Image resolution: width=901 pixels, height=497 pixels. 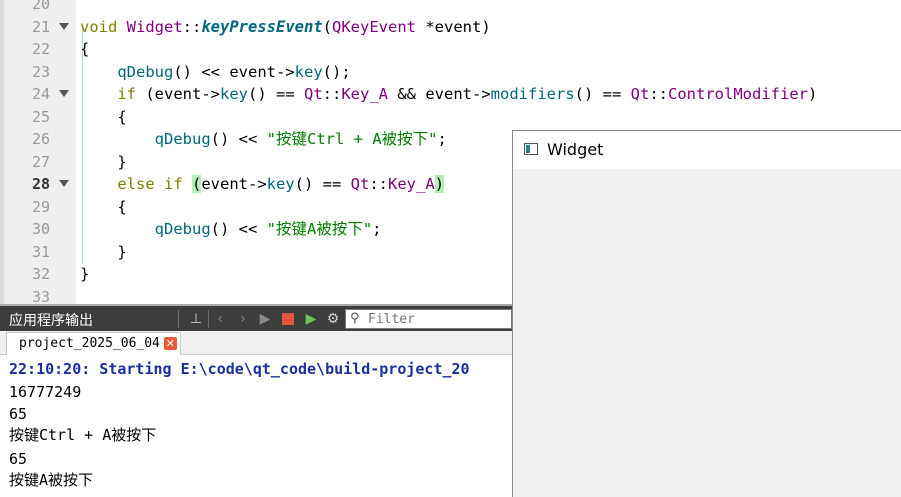 I want to click on log-line: 按键Ctrl + A被按下, so click(x=83, y=435).